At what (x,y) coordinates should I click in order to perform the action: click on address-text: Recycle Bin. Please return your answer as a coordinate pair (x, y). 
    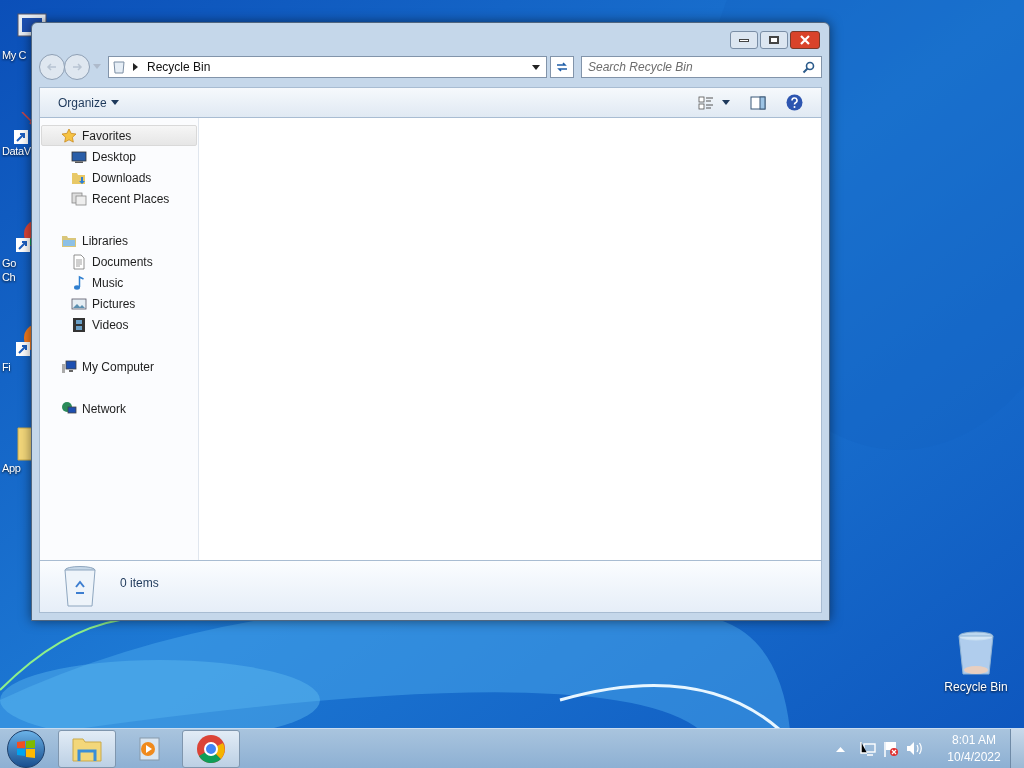
    Looking at the image, I should click on (179, 67).